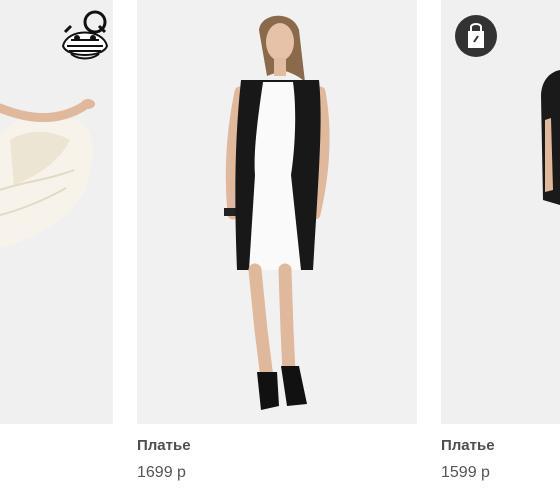 This screenshot has width=560, height=500. What do you see at coordinates (465, 472) in the screenshot?
I see `product-price: 1599 р` at bounding box center [465, 472].